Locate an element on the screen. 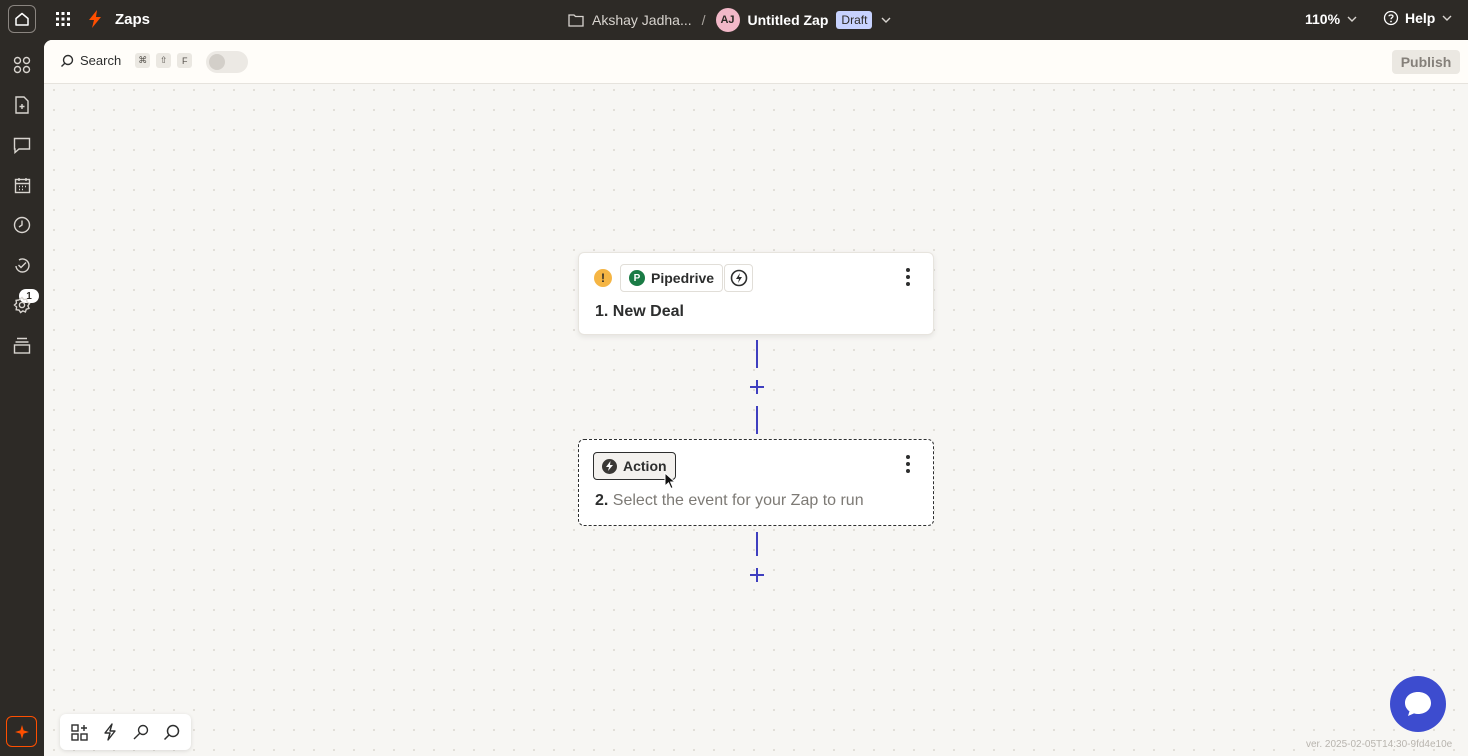 The width and height of the screenshot is (1468, 756). search-shortcut: ⌘ ⇧ F is located at coordinates (162, 60).